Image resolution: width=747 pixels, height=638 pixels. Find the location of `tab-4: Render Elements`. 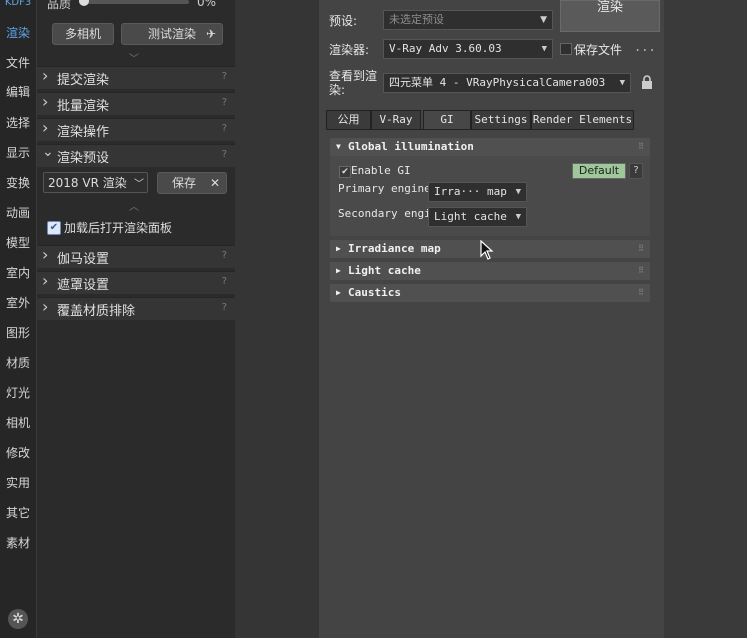

tab-4: Render Elements is located at coordinates (582, 120).